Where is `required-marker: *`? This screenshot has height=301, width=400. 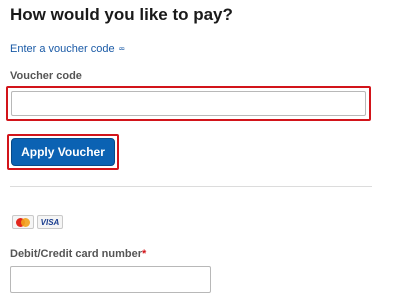 required-marker: * is located at coordinates (144, 254).